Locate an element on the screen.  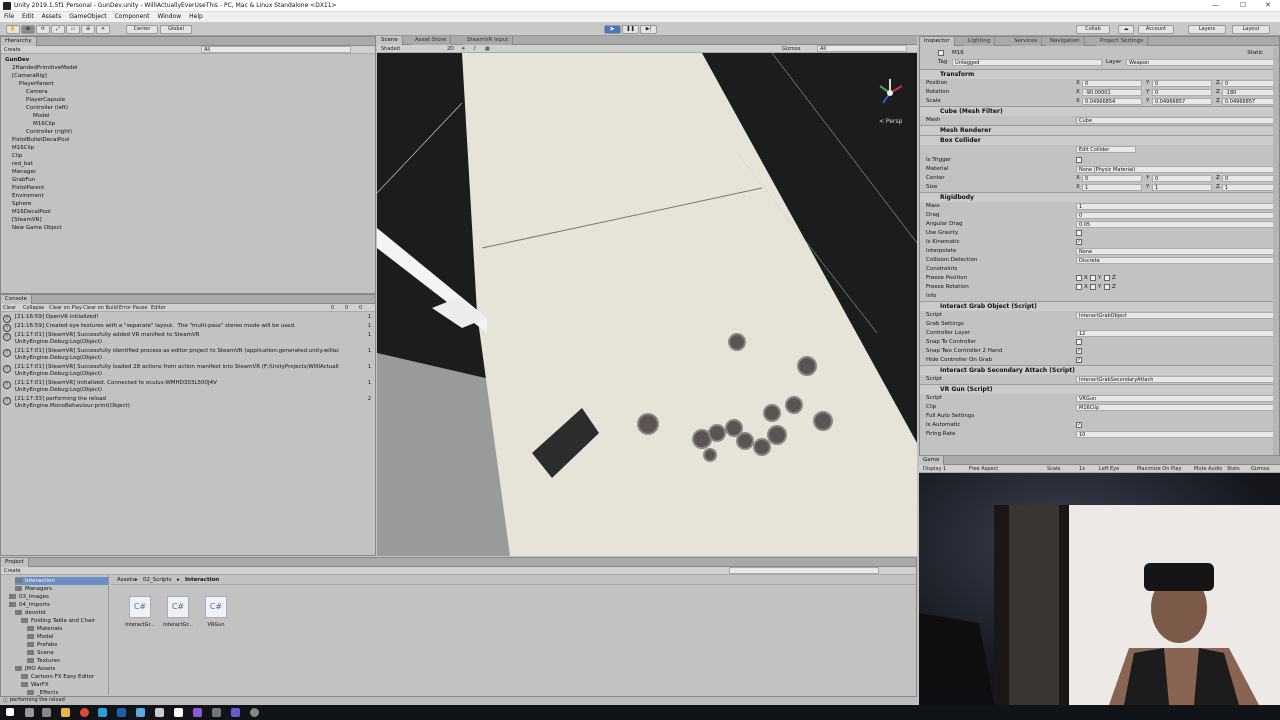
hierarchy-item: Controller (left) is located at coordinates (47, 108).